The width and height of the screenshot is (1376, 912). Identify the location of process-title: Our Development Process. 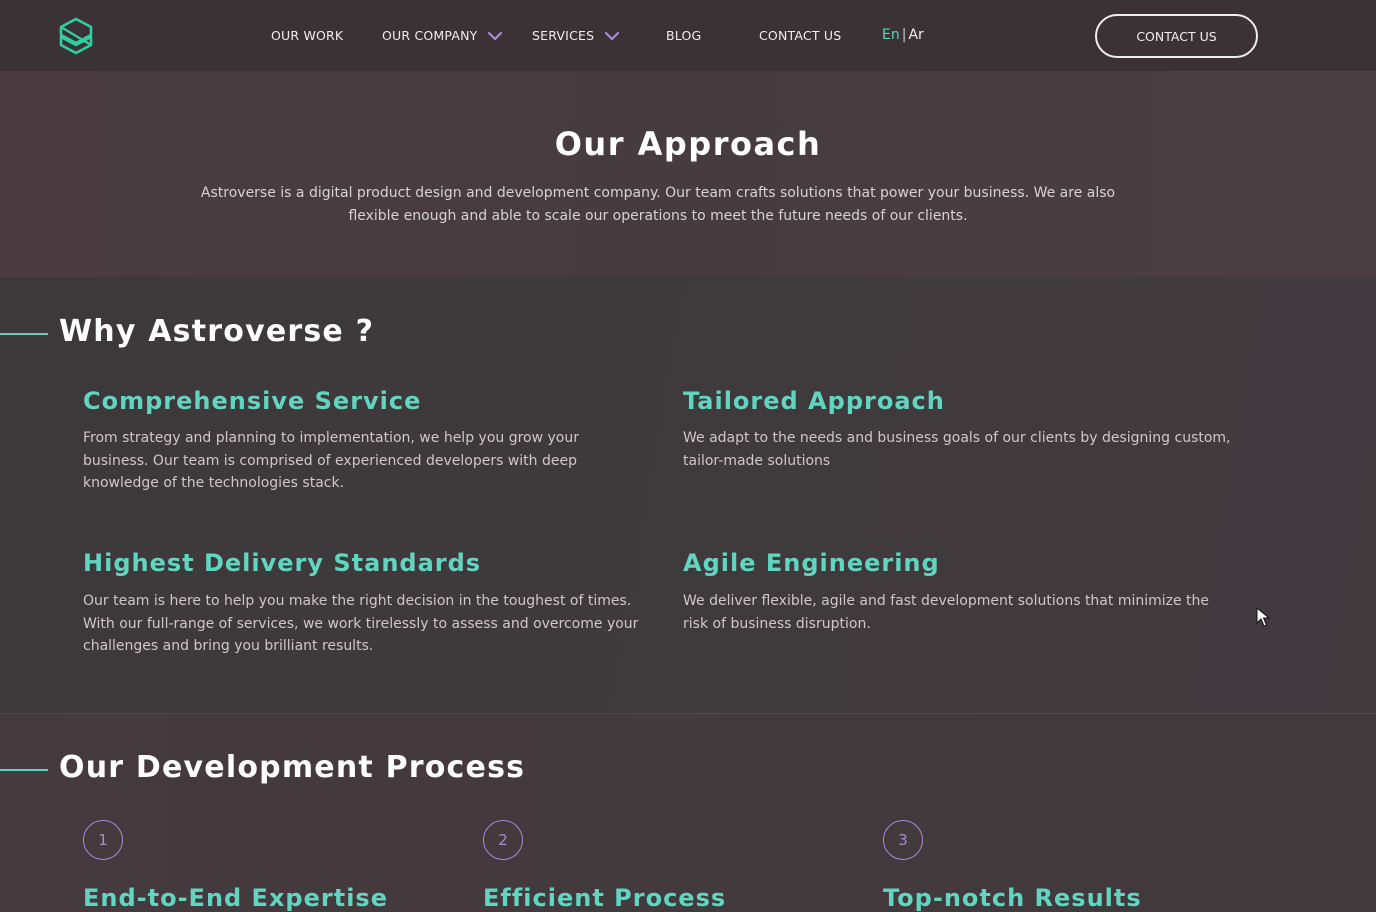
(292, 767).